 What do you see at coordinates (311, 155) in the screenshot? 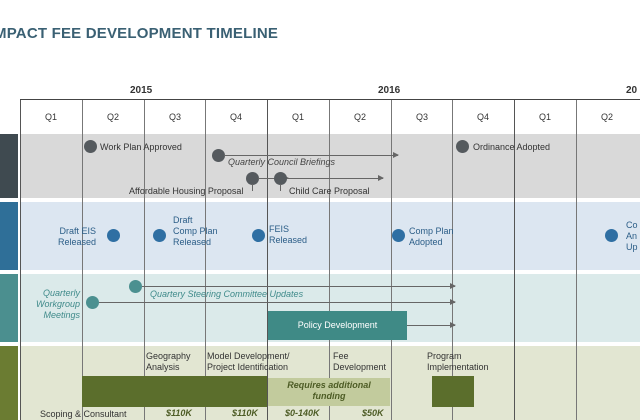
I see `briefings-arrow` at bounding box center [311, 155].